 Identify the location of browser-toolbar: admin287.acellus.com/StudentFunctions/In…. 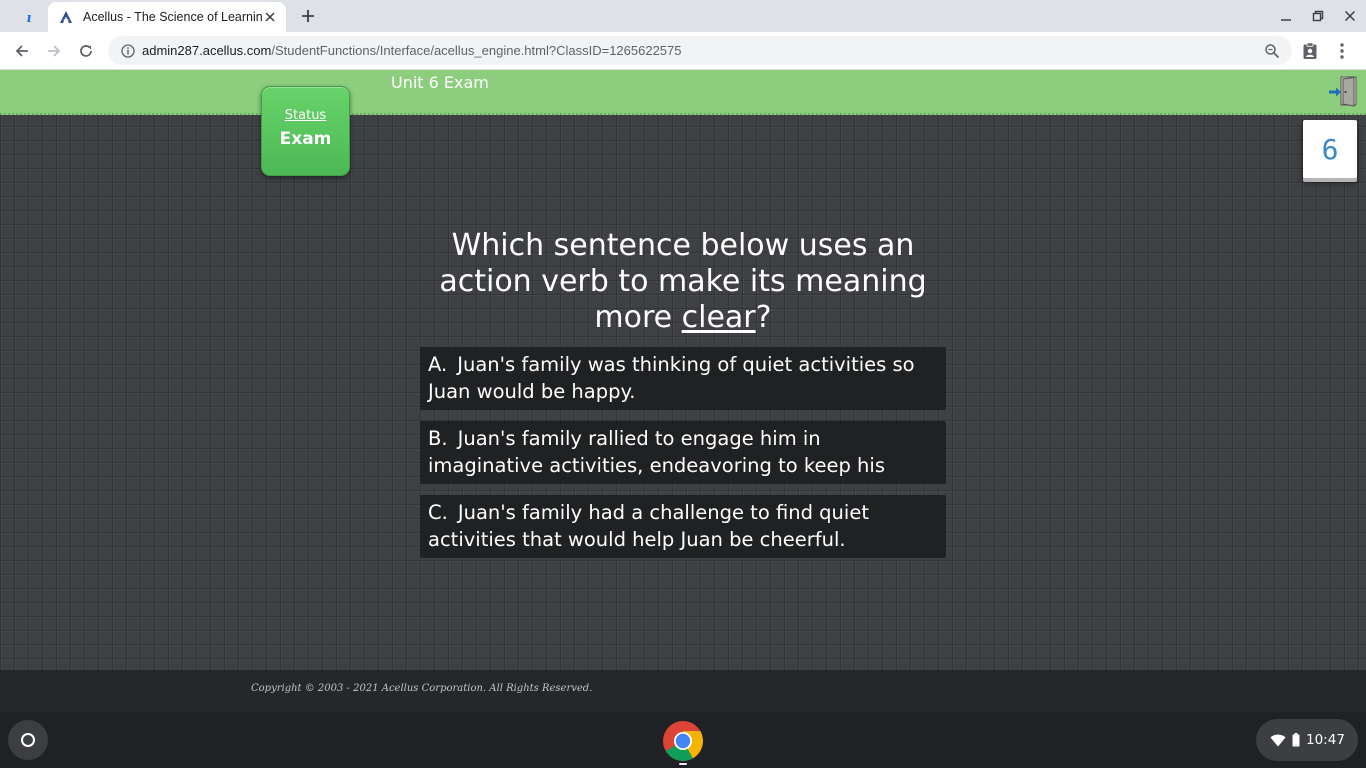
(683, 51).